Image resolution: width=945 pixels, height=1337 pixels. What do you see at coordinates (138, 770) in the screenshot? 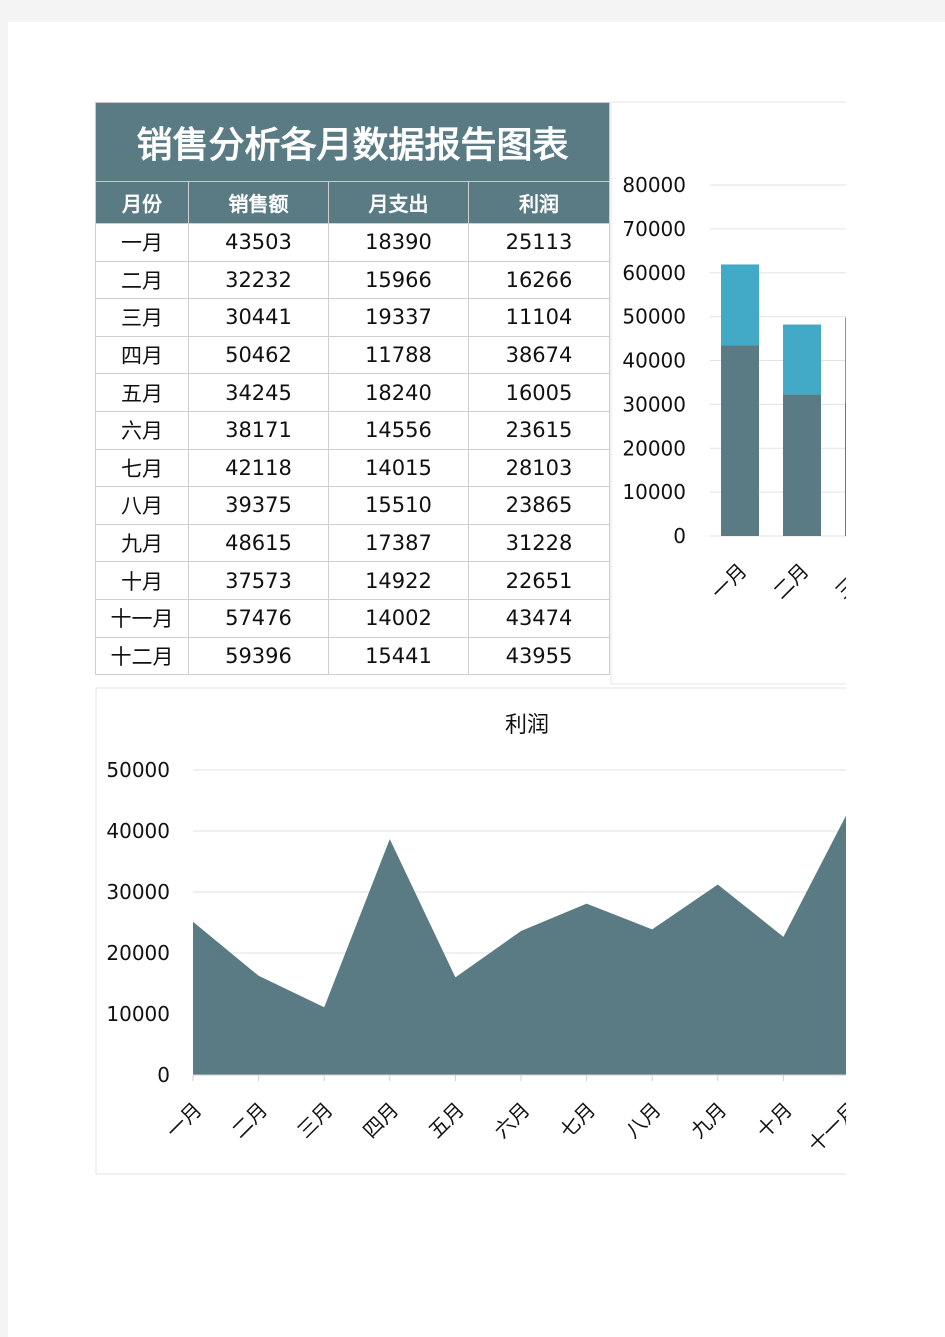
I see `y-tick-label: 50000` at bounding box center [138, 770].